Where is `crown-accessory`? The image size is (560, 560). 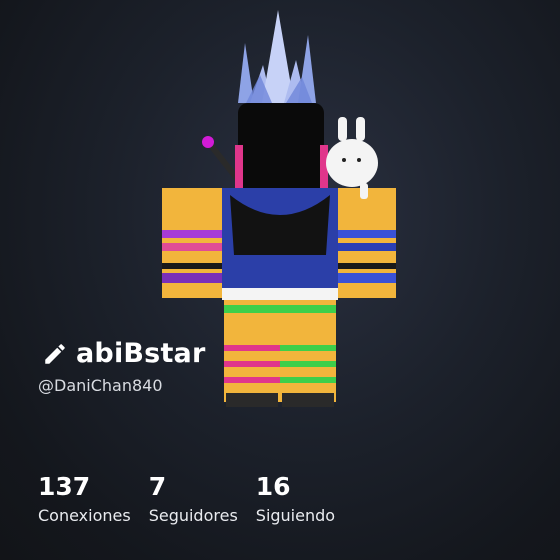 crown-accessory is located at coordinates (277, 56).